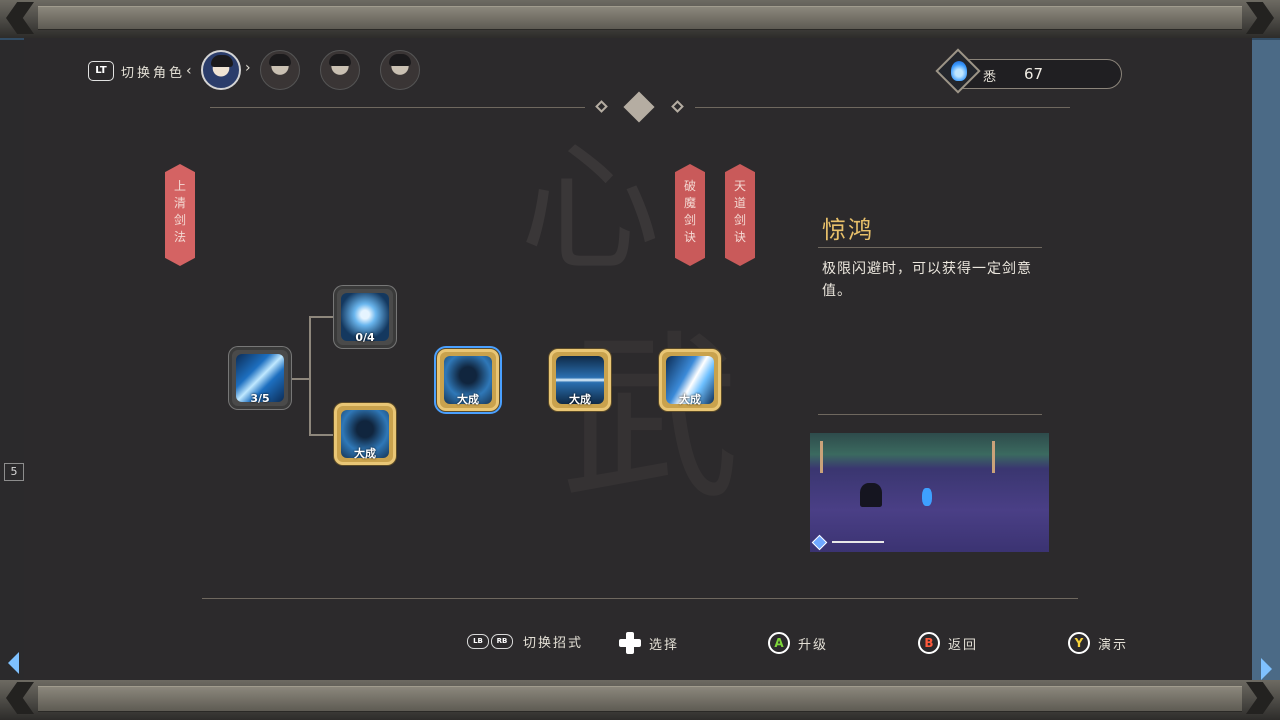  What do you see at coordinates (927, 280) in the screenshot?
I see `skill-description: 极限闪避时，可以获得一定剑意值。` at bounding box center [927, 280].